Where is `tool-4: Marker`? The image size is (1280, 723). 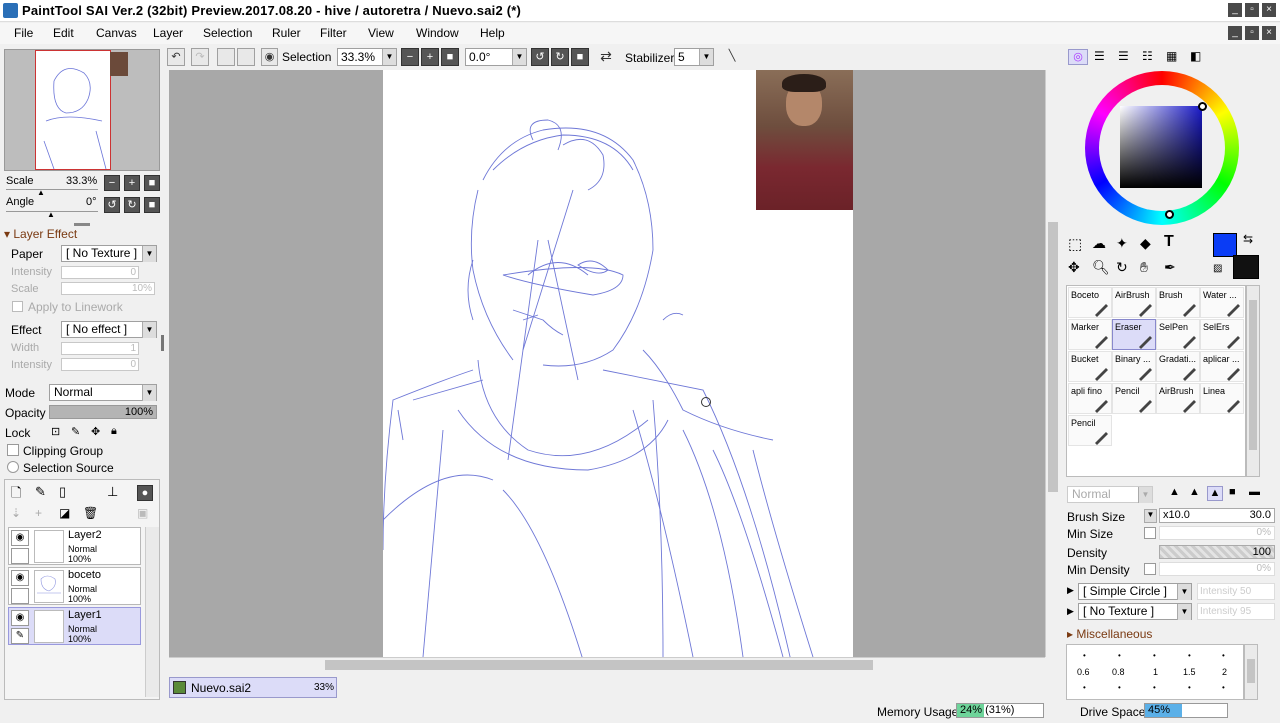
tool-4: Marker is located at coordinates (1090, 334).